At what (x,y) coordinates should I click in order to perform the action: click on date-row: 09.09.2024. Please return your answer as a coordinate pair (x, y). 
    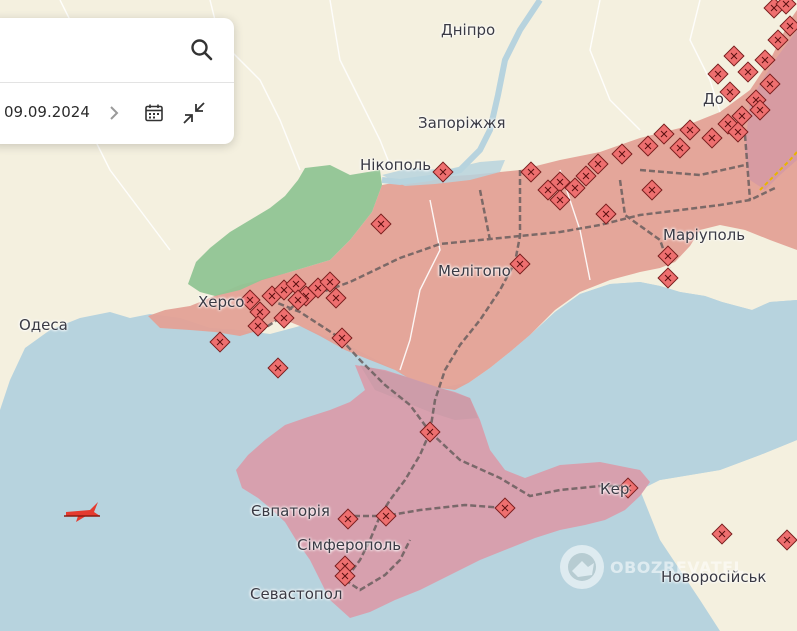
    Looking at the image, I should click on (117, 113).